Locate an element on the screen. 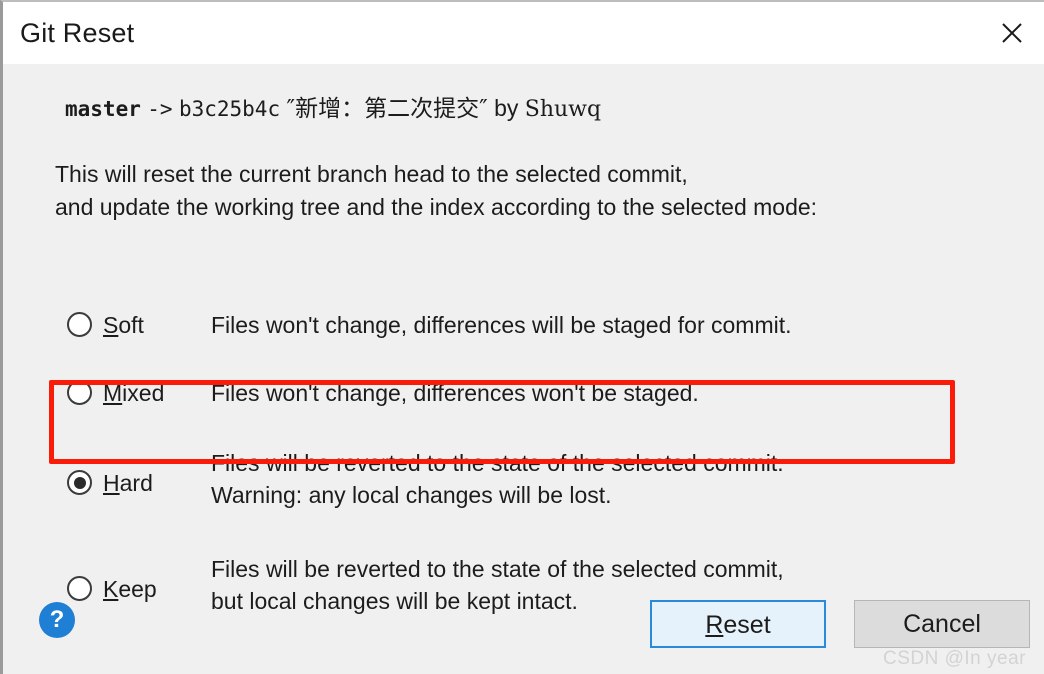 The width and height of the screenshot is (1044, 674). option-label-hard: Hard is located at coordinates (128, 483).